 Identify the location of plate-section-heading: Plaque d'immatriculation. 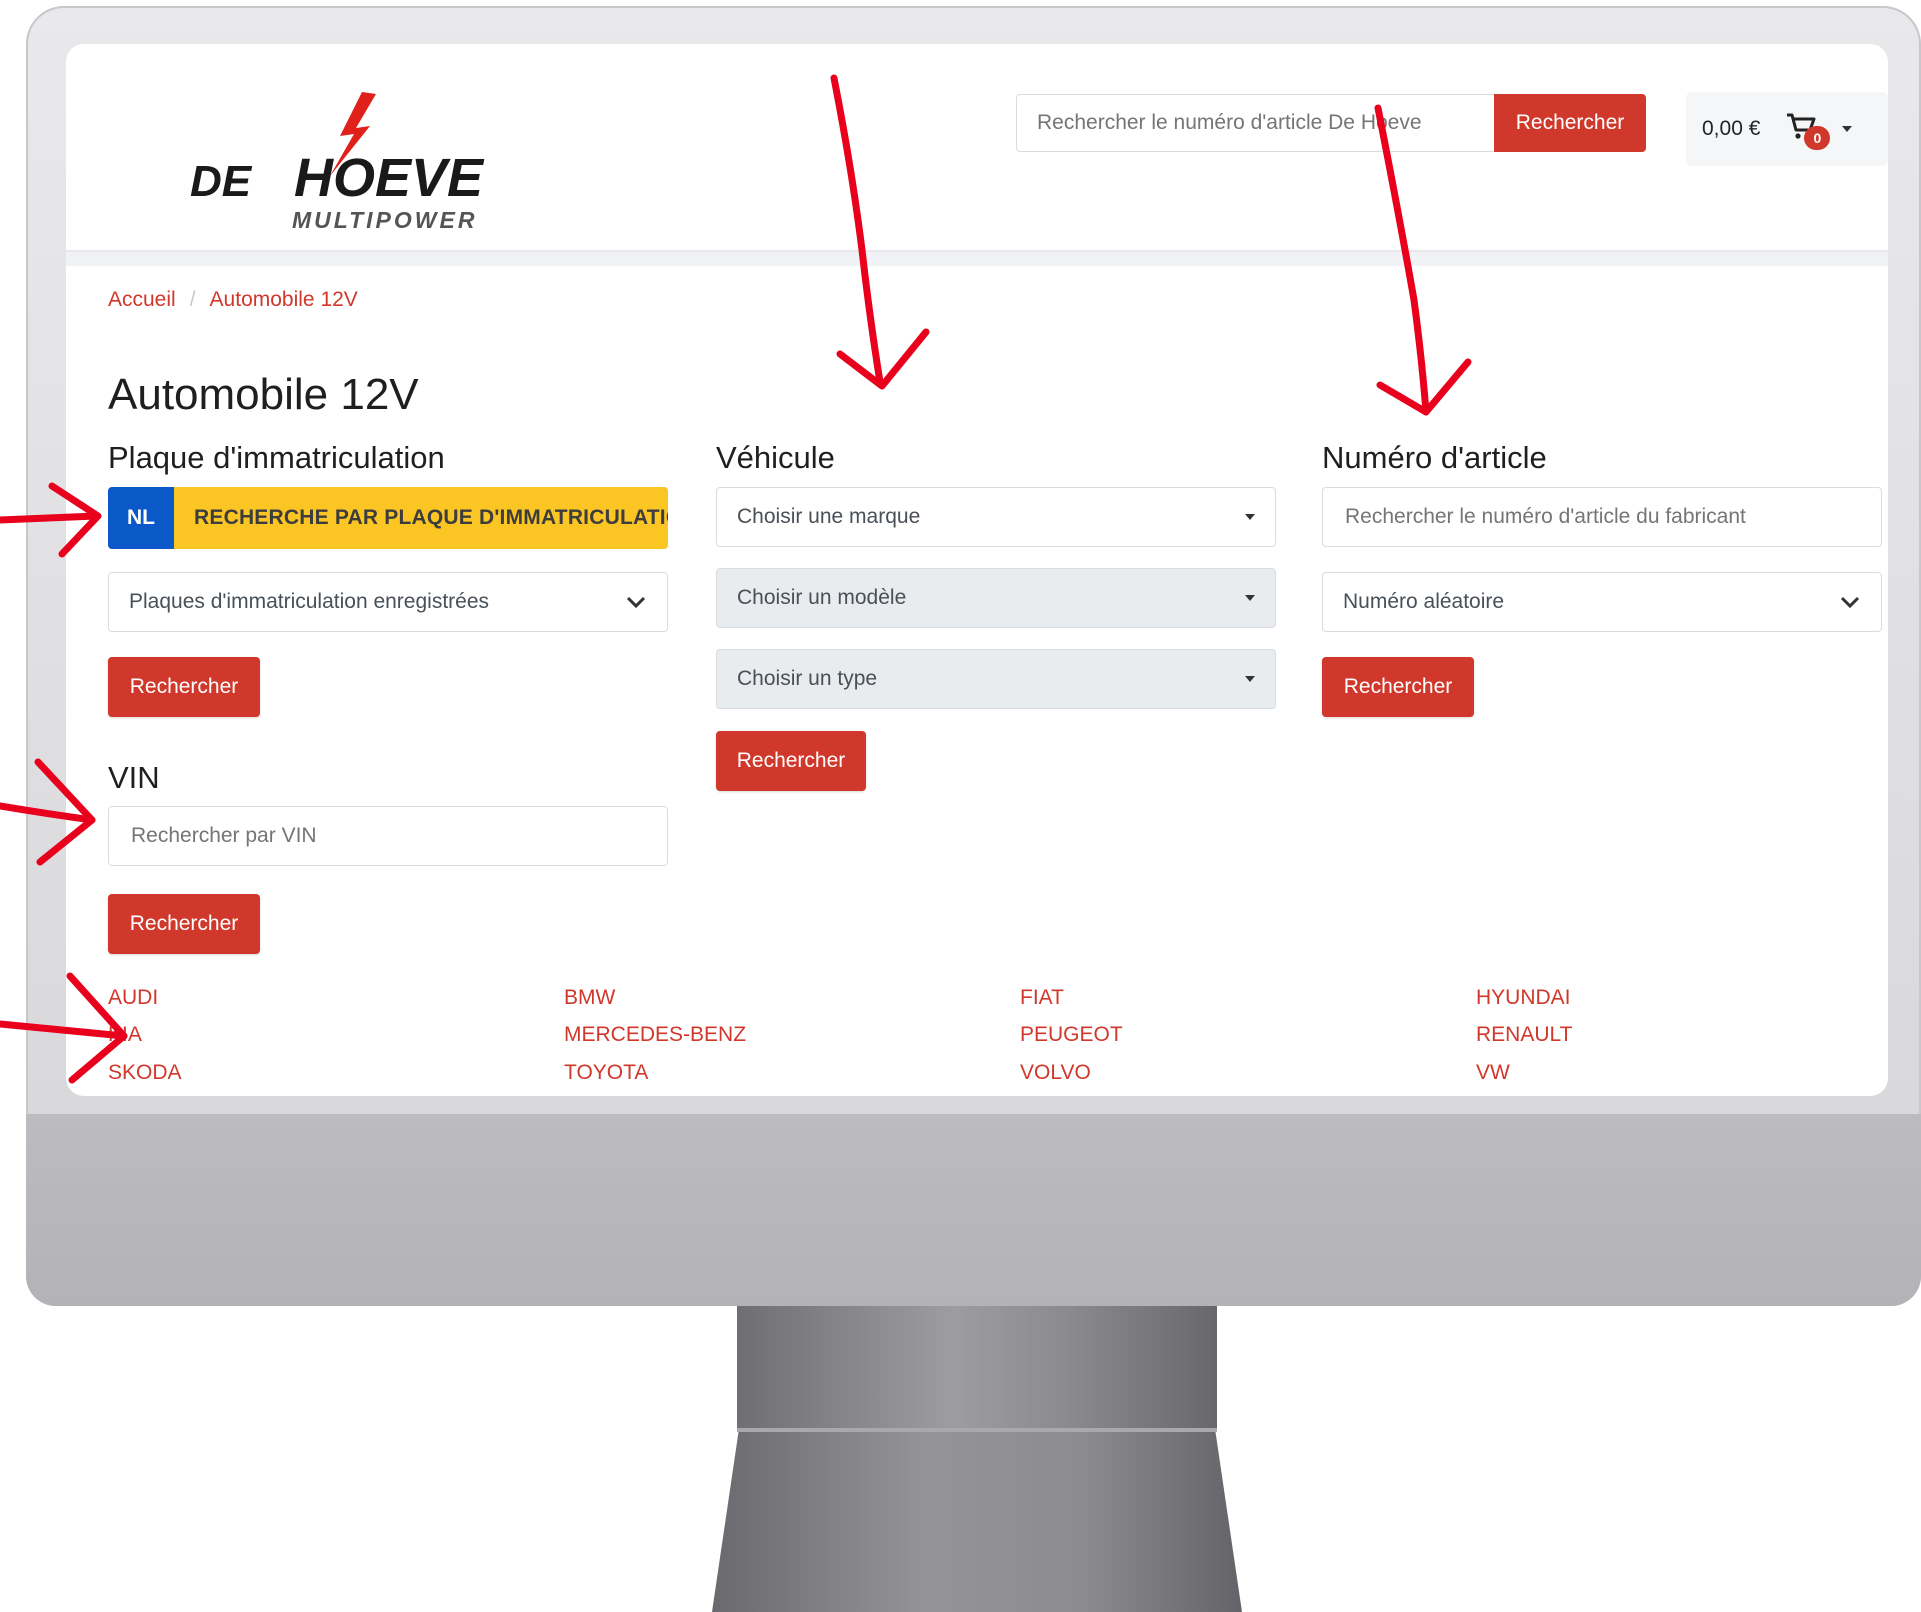
(276, 457).